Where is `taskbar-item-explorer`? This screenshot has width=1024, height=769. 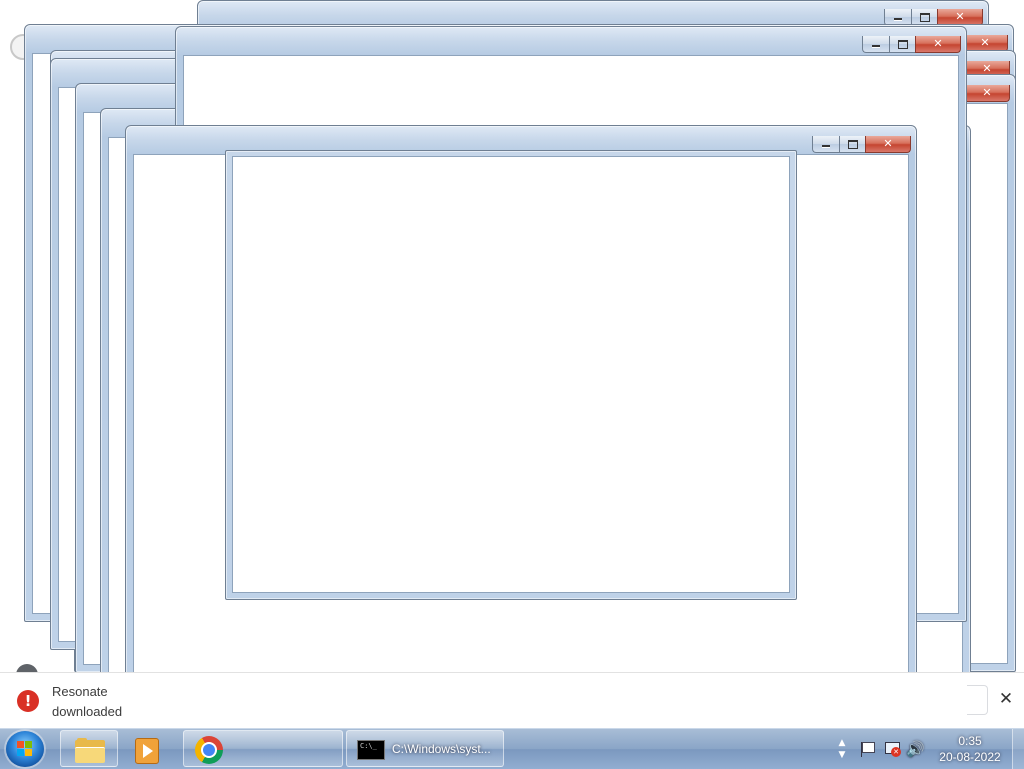 taskbar-item-explorer is located at coordinates (89, 748).